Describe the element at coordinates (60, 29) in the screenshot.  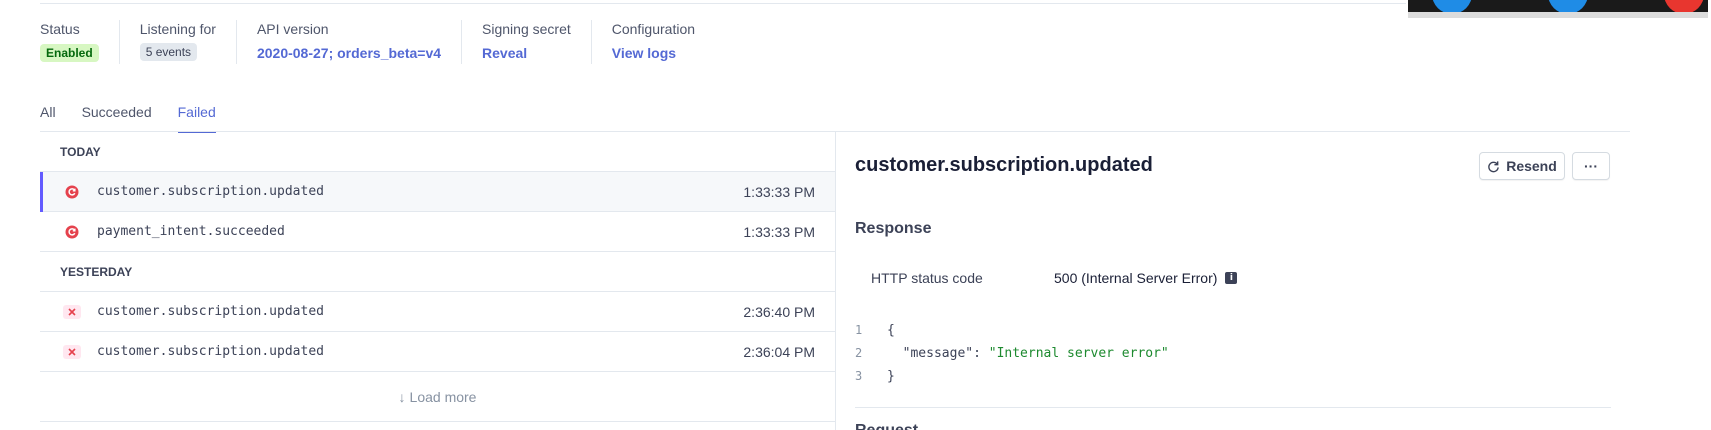
I see `status-label: Status` at that location.